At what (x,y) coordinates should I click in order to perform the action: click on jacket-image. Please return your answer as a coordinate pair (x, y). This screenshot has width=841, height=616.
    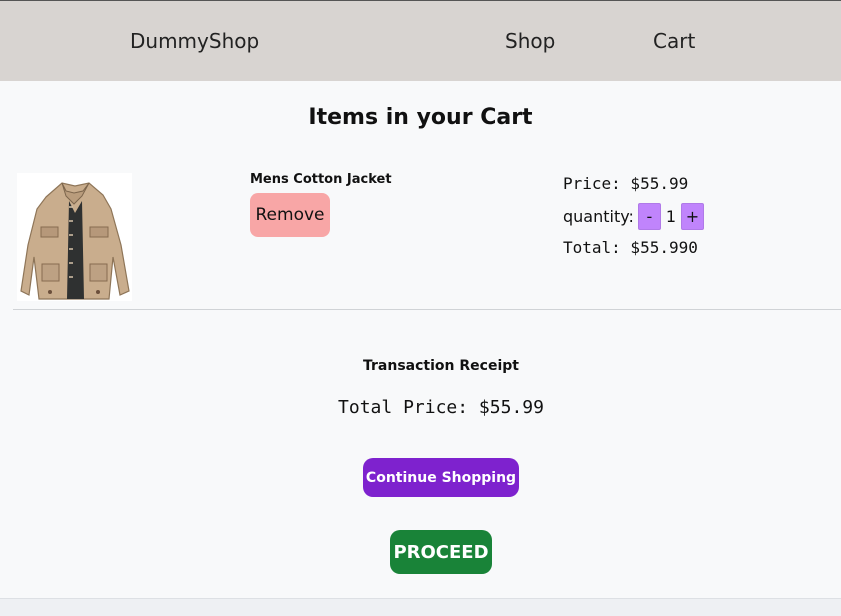
    Looking at the image, I should click on (74, 237).